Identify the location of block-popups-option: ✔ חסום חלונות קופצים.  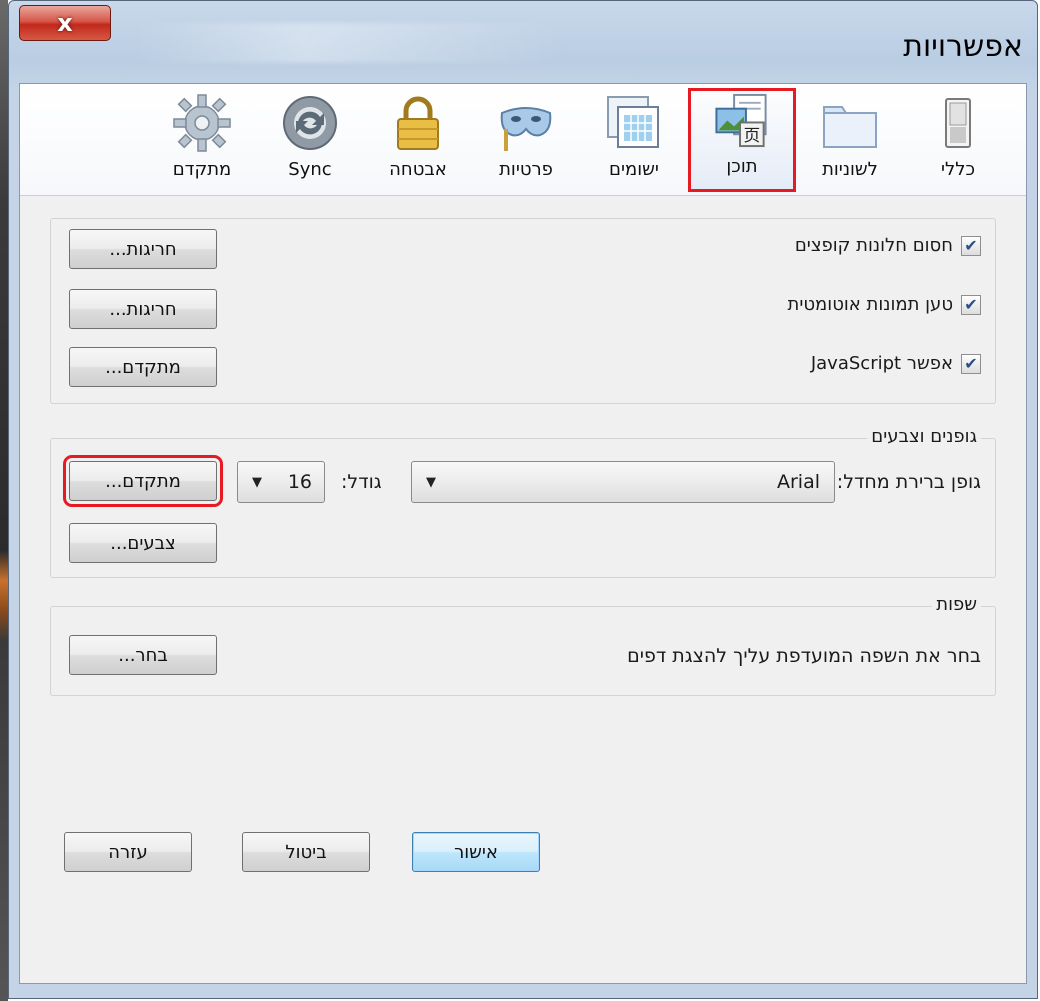
(888, 245).